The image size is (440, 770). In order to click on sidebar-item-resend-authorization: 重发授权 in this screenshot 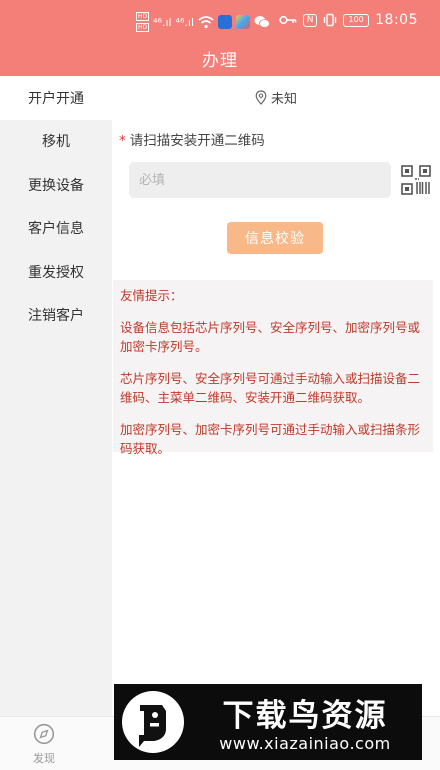, I will do `click(56, 272)`.